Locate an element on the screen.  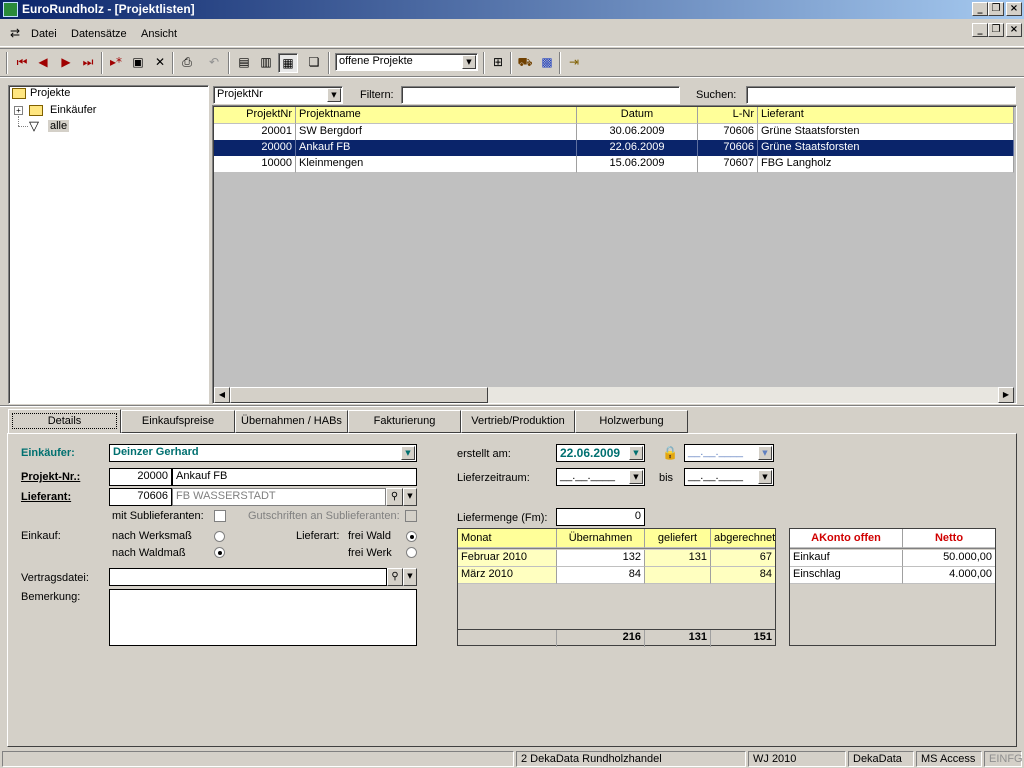
frei-wald-radio is located at coordinates (411, 536).